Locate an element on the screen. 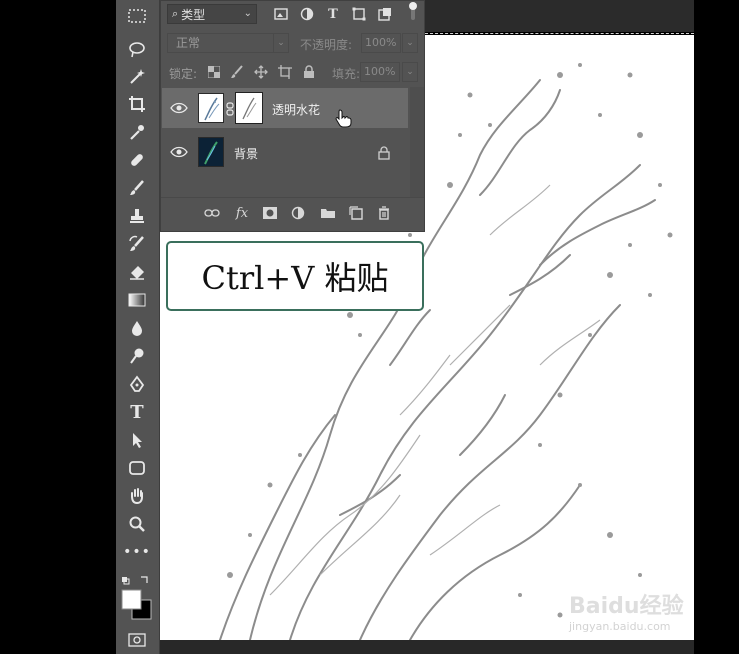  adjustment-layer-icon is located at coordinates (298, 213).